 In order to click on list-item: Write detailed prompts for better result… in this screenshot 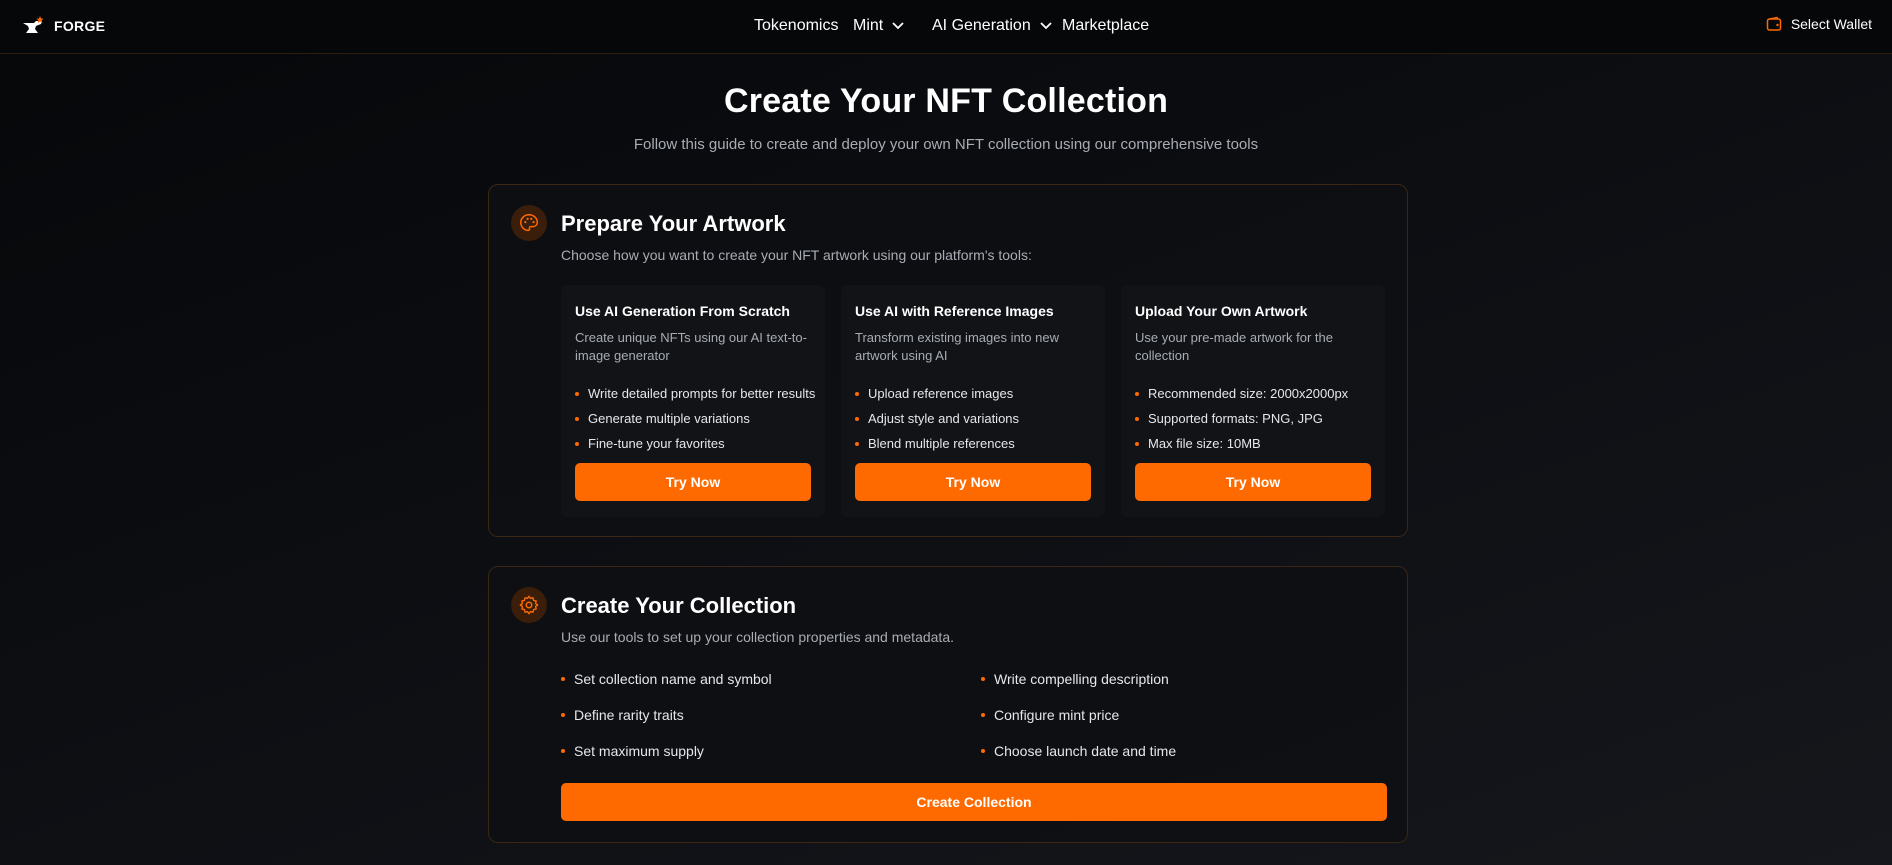, I will do `click(695, 393)`.